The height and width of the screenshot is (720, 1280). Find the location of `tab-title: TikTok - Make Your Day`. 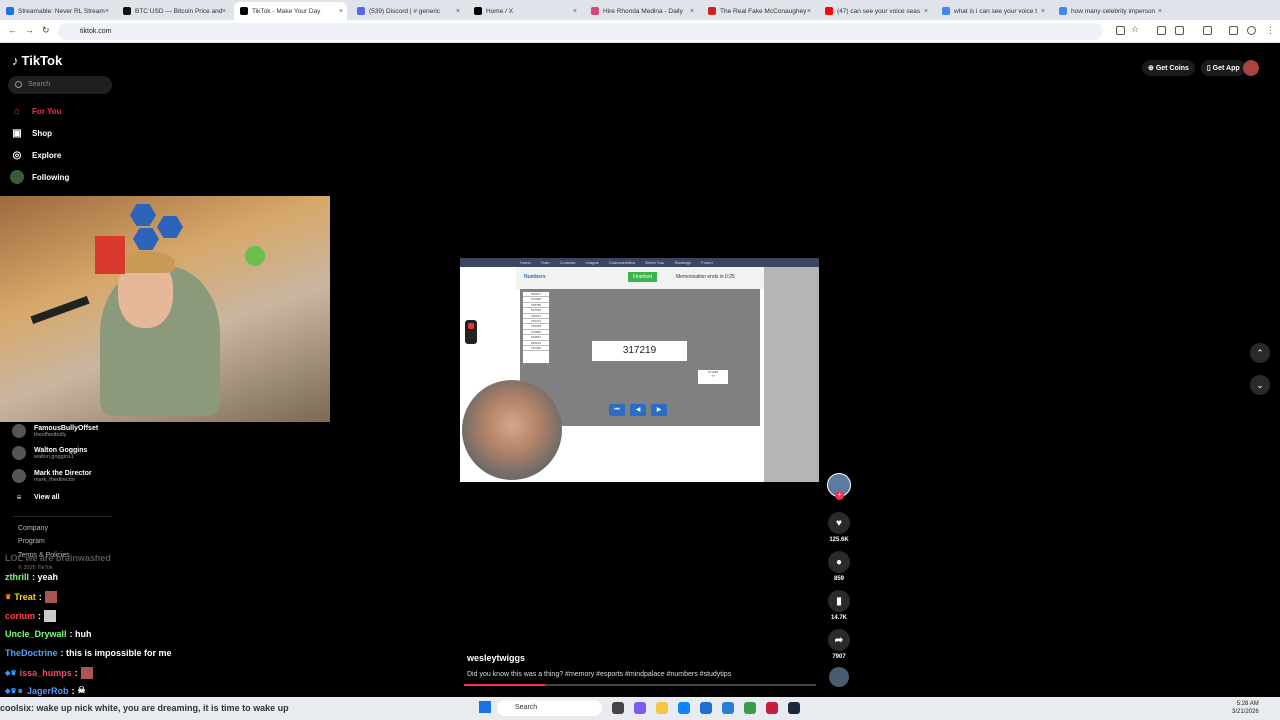

tab-title: TikTok - Make Your Day is located at coordinates (286, 11).